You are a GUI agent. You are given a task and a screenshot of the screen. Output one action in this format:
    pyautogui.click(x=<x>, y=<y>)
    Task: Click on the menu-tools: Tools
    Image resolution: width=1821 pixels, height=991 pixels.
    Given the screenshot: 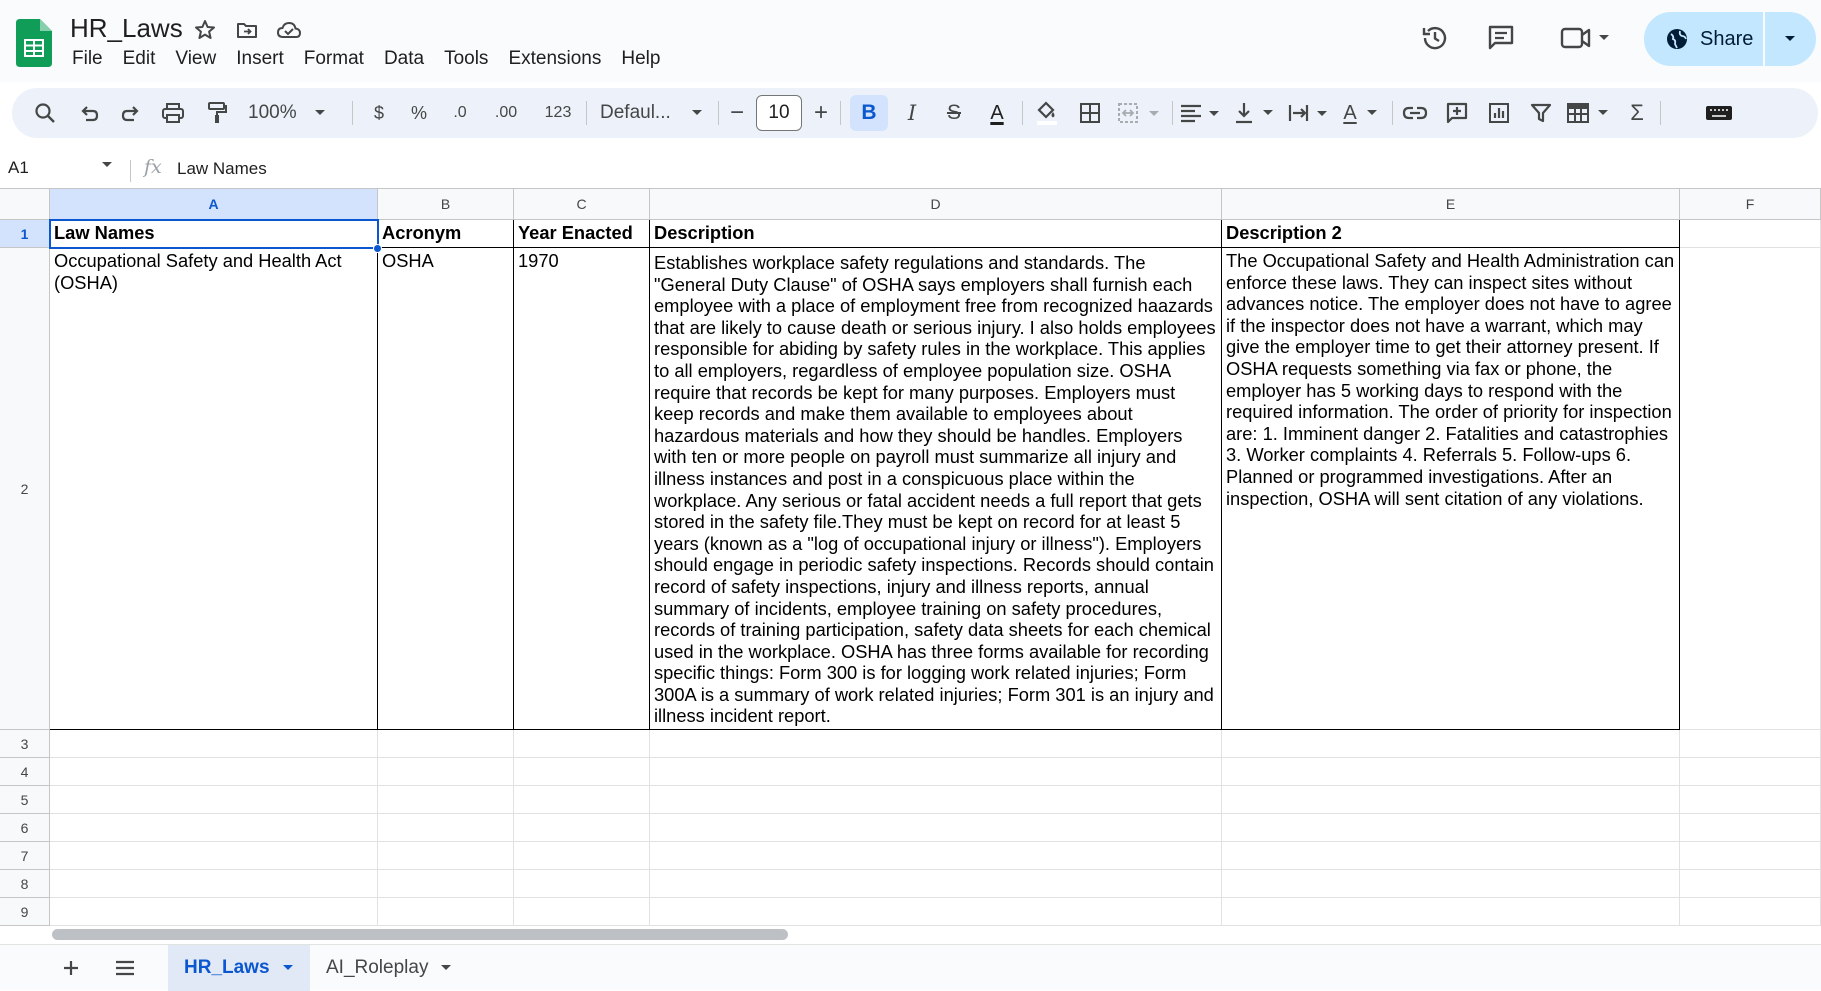 What is the action you would take?
    pyautogui.click(x=466, y=60)
    